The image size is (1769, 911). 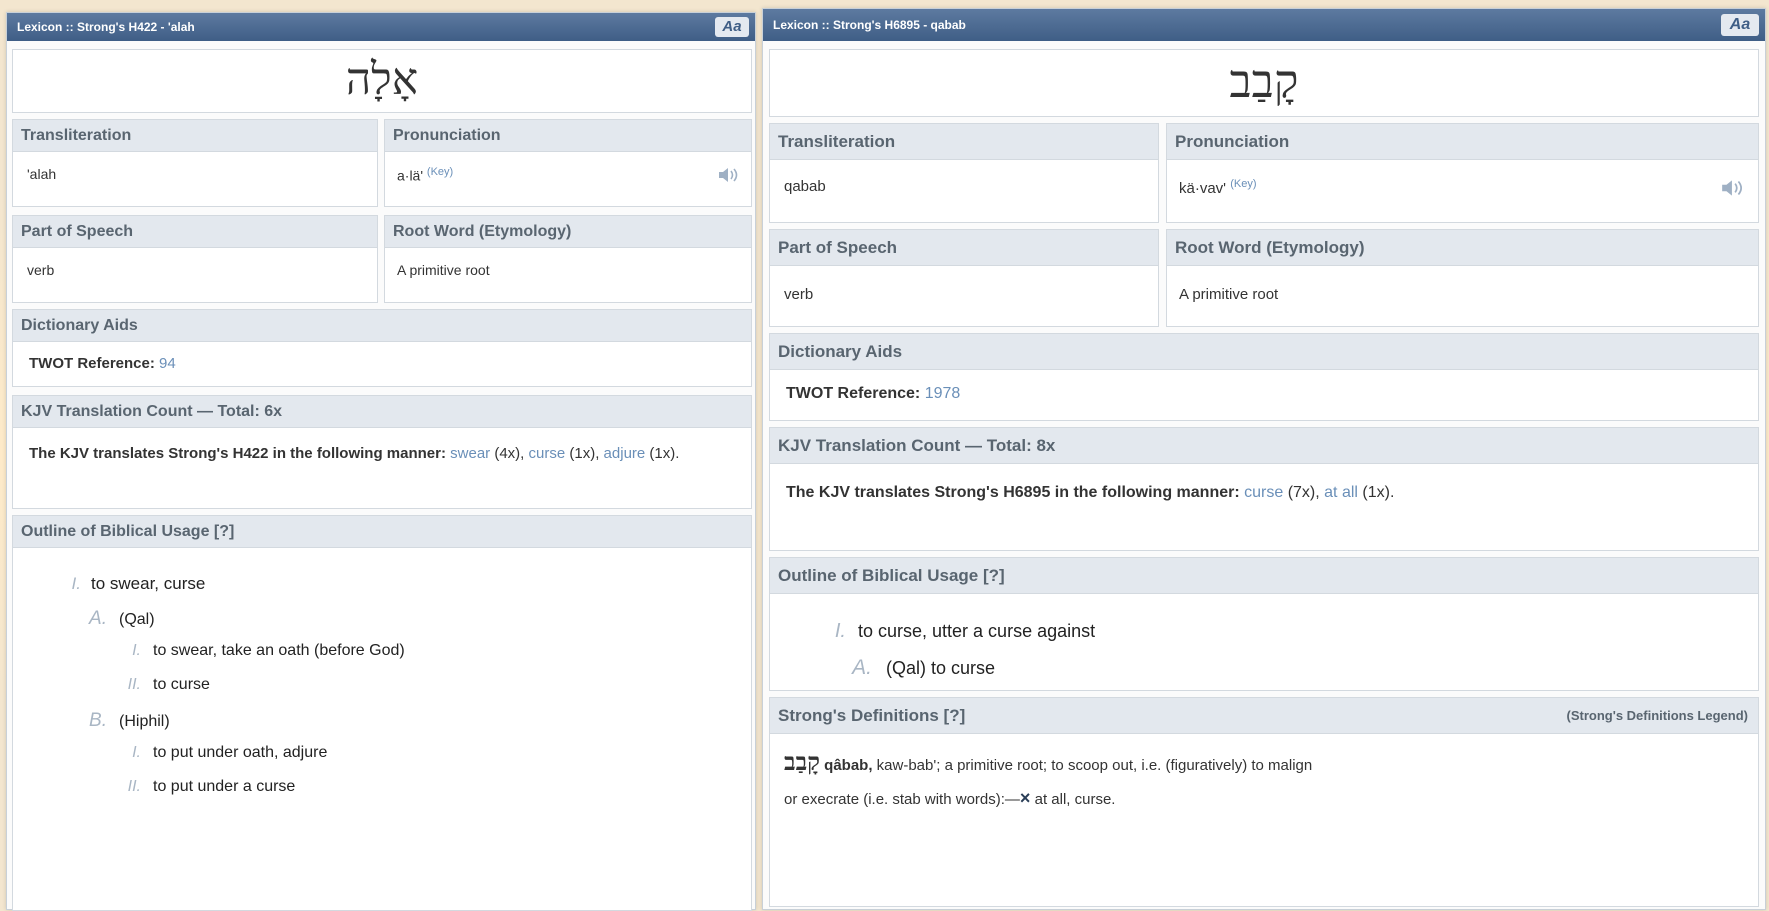 I want to click on outline-item: I. to swear, take an oath (before God), so click(x=263, y=651).